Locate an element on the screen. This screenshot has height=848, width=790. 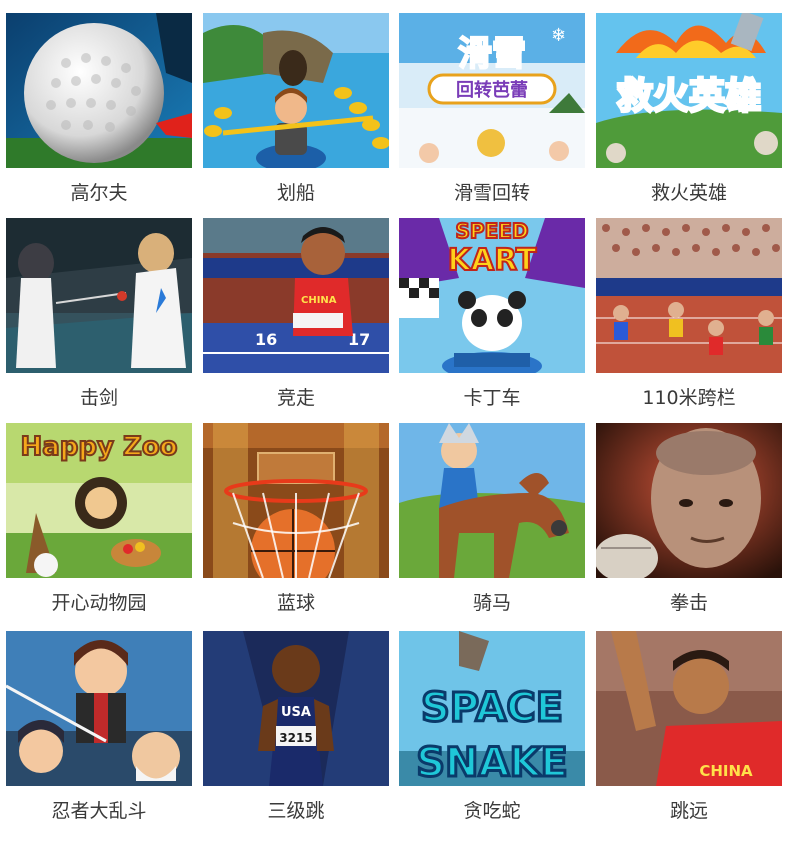
kart-art: SPEED KART is located at coordinates (492, 295).